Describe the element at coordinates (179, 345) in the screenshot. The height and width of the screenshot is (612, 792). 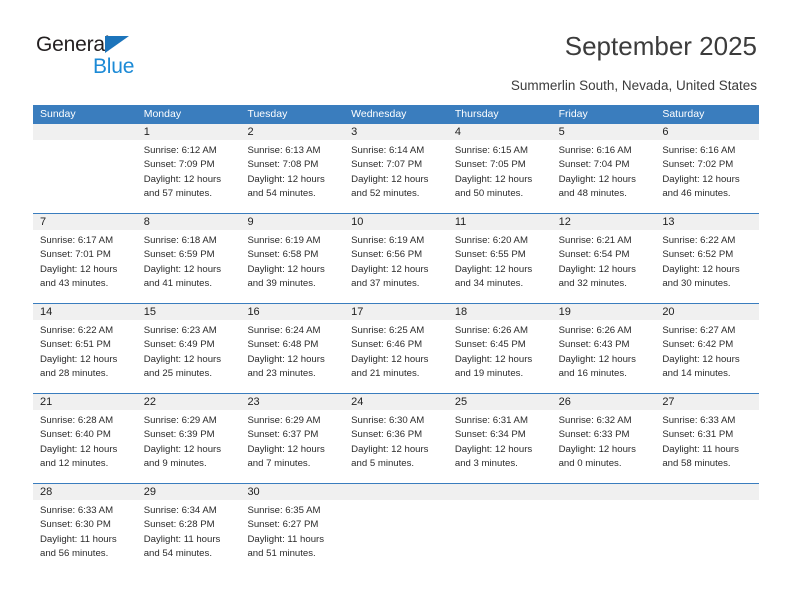
I see `sunset-text: Sunset: 6:49 PM` at that location.